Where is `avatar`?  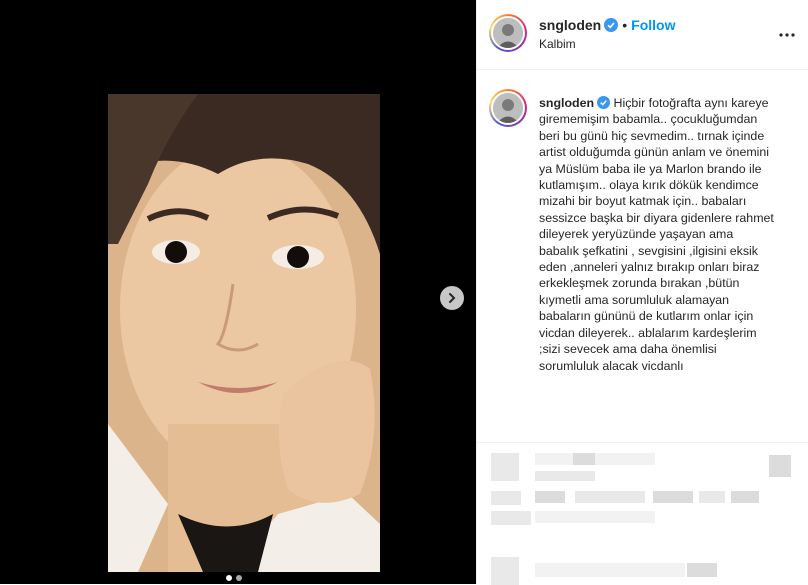 avatar is located at coordinates (508, 33).